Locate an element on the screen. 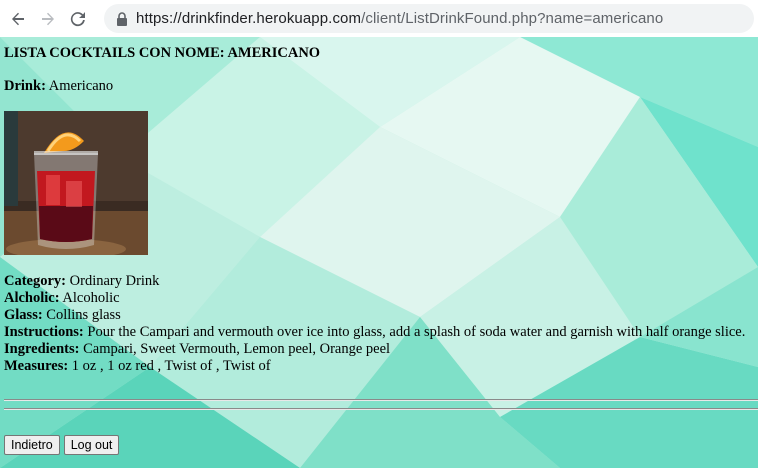 The width and height of the screenshot is (758, 468). drink-label: Drink: is located at coordinates (25, 86).